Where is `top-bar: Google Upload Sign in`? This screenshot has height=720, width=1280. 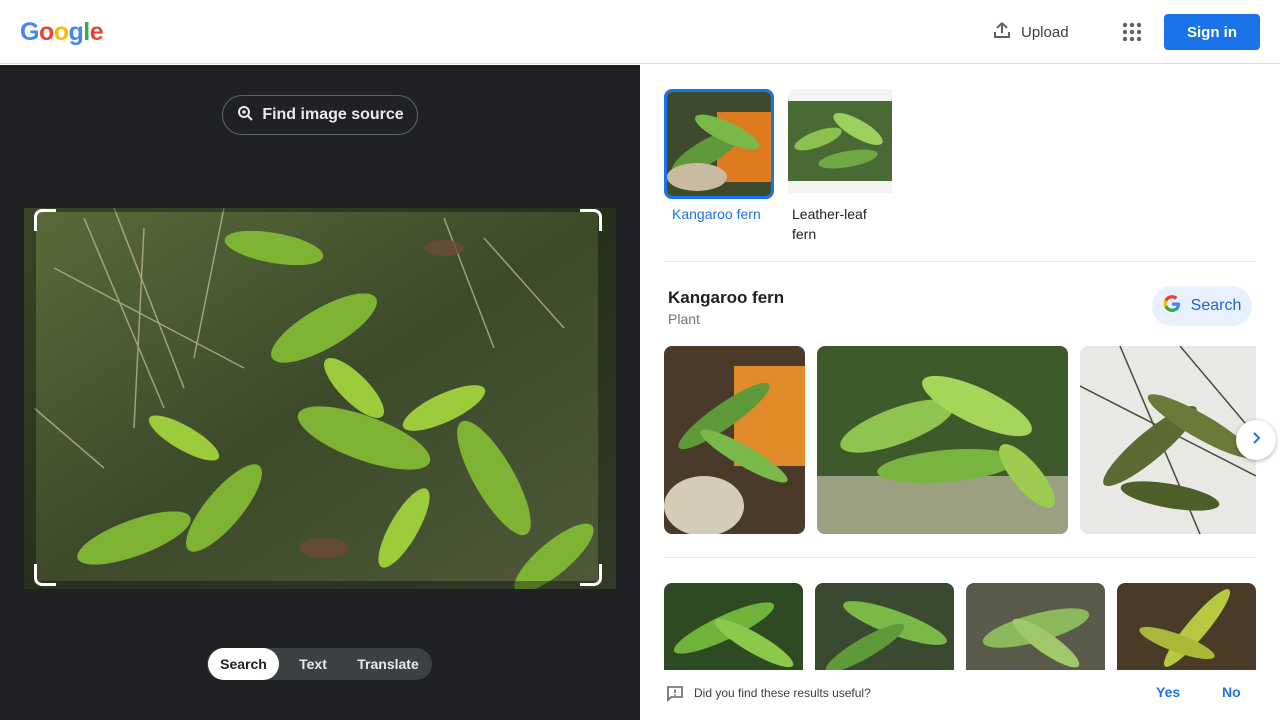
top-bar: Google Upload Sign in is located at coordinates (640, 32).